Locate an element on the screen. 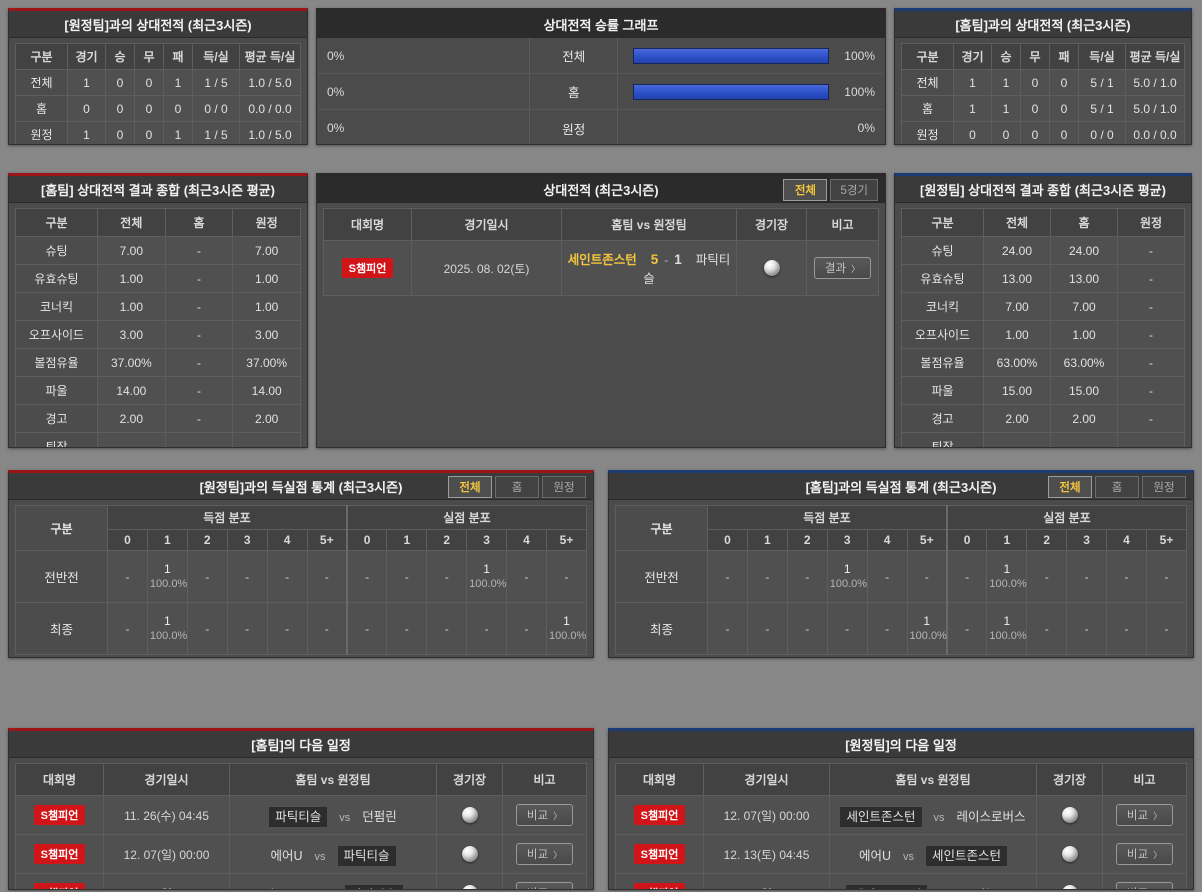 The width and height of the screenshot is (1202, 892). column-header: 비고 is located at coordinates (544, 779).